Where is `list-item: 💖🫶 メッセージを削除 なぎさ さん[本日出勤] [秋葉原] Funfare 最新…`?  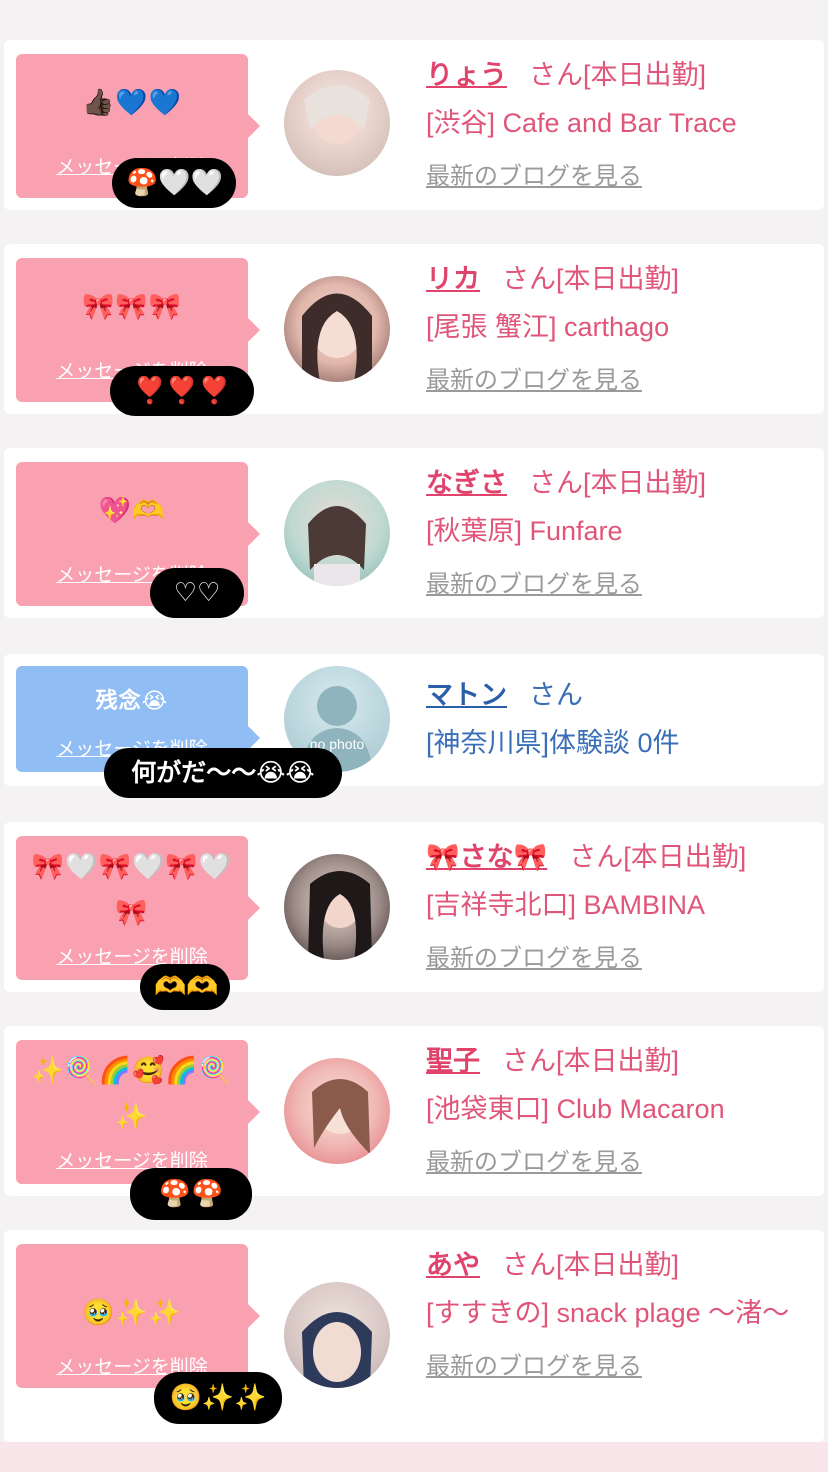
list-item: 💖🫶 メッセージを削除 なぎさ さん[本日出勤] [秋葉原] Funfare 最新… is located at coordinates (414, 533).